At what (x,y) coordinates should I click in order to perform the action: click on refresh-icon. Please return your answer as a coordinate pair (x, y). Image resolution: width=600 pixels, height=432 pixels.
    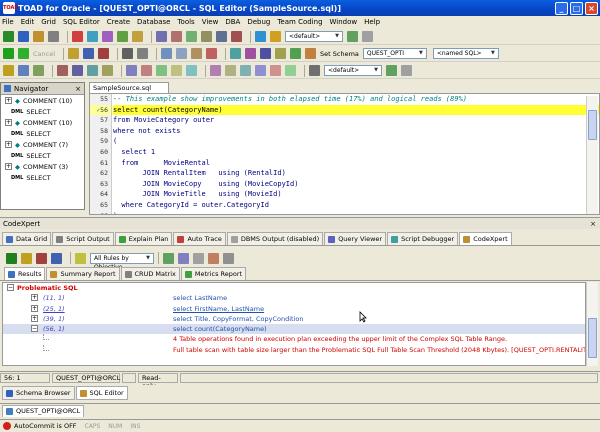
    Looking at the image, I should click on (38, 70).